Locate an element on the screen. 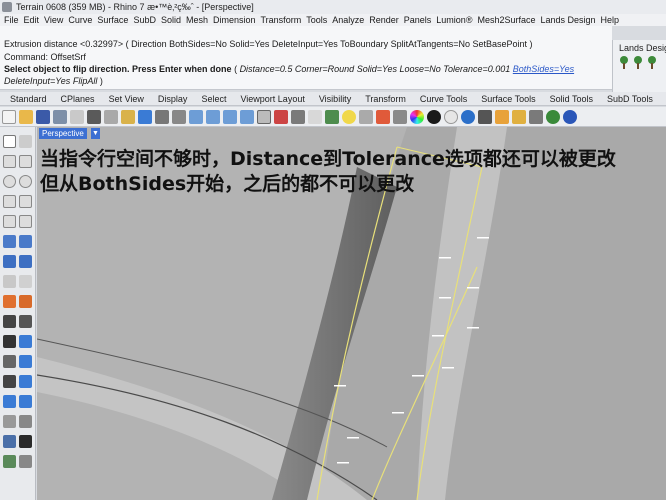 The image size is (666, 500). check-icon is located at coordinates (25, 441).